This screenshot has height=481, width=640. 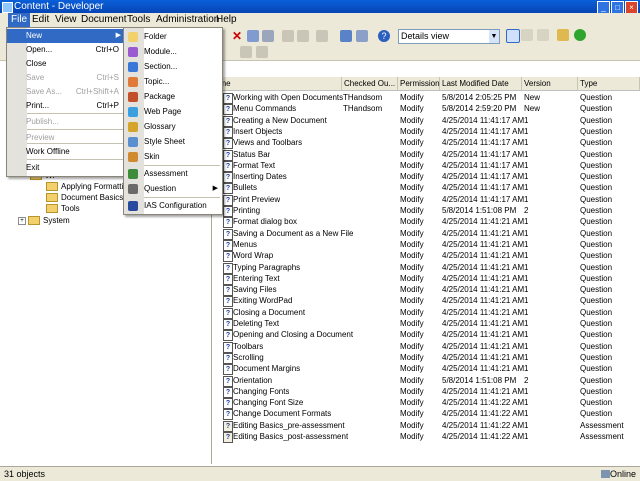 What do you see at coordinates (303, 36) in the screenshot?
I see `redo-icon` at bounding box center [303, 36].